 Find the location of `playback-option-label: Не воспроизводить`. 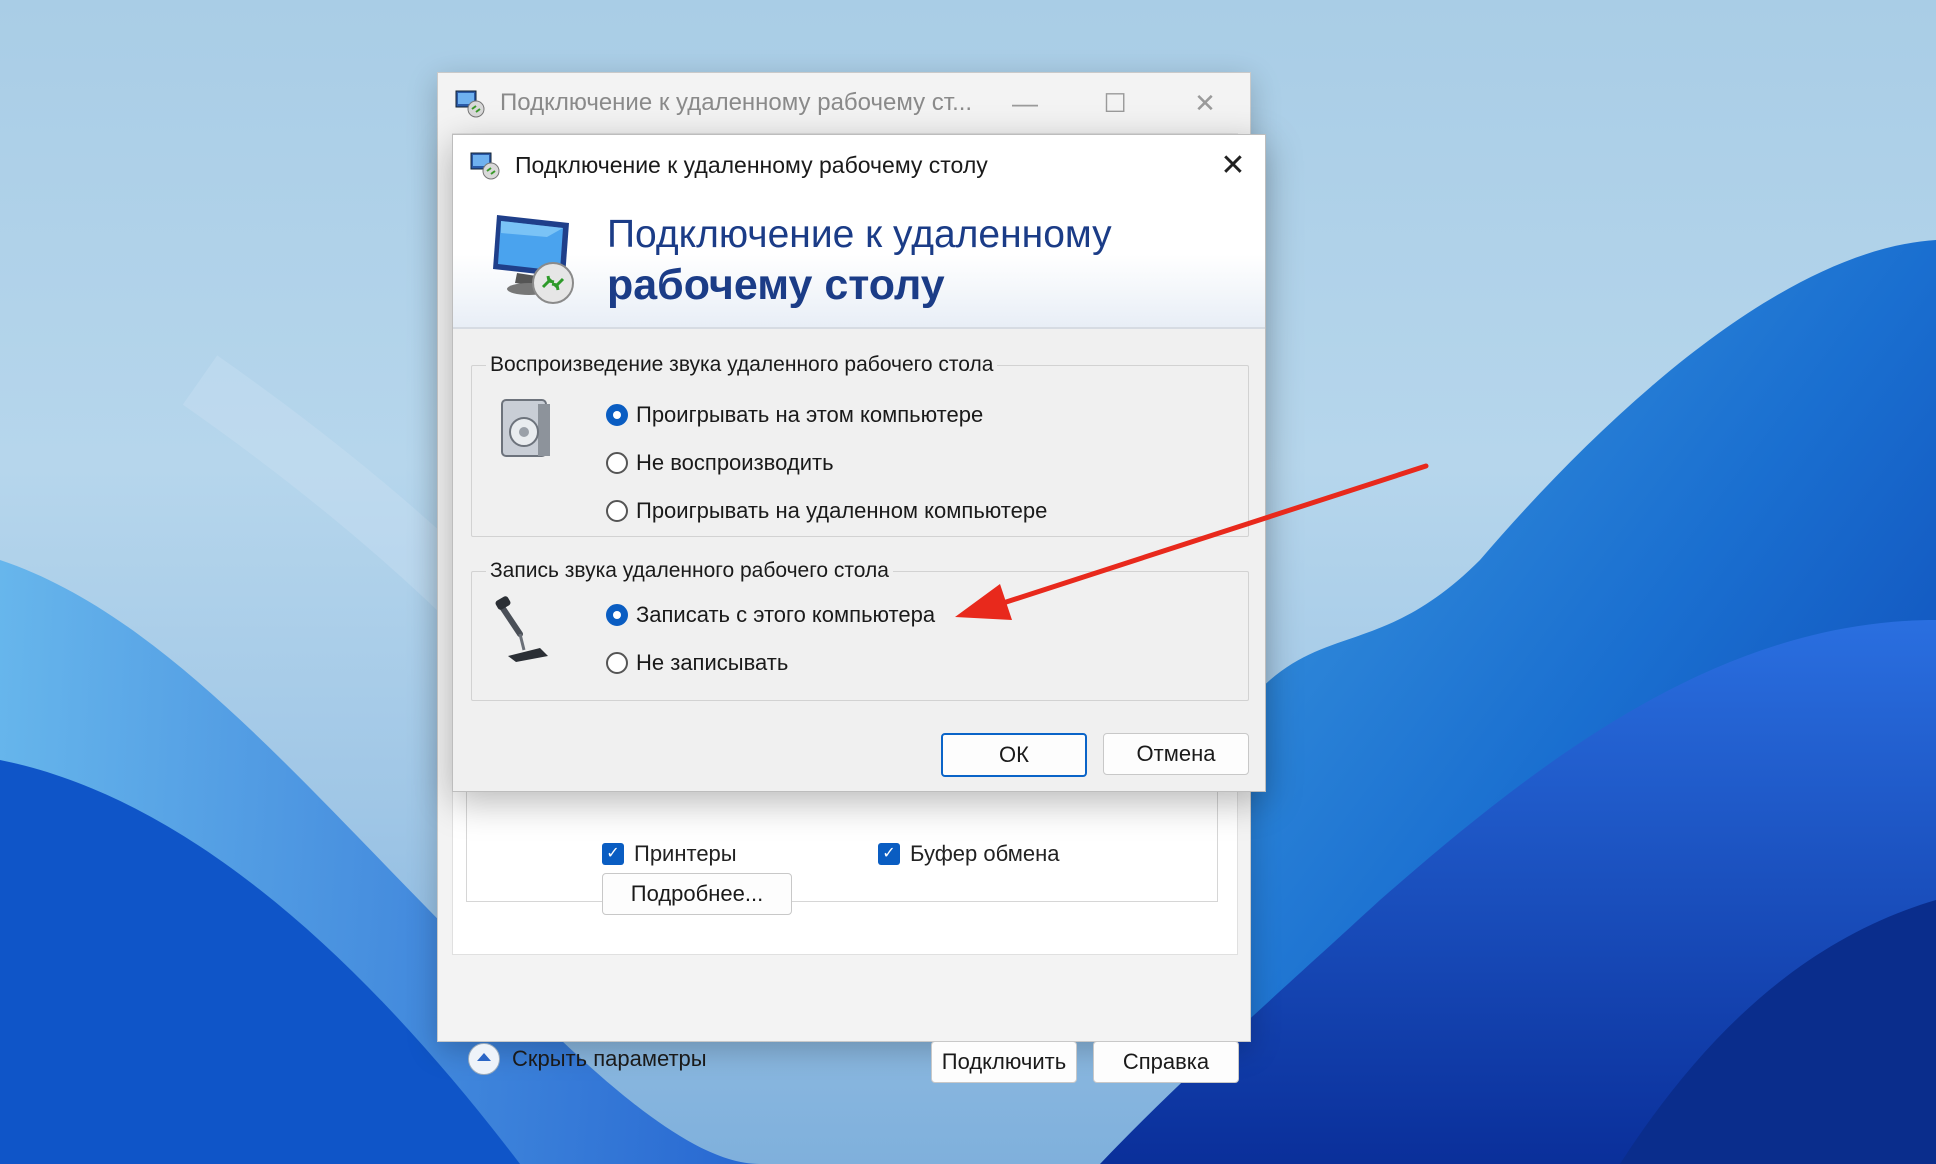

playback-option-label: Не воспроизводить is located at coordinates (735, 462).